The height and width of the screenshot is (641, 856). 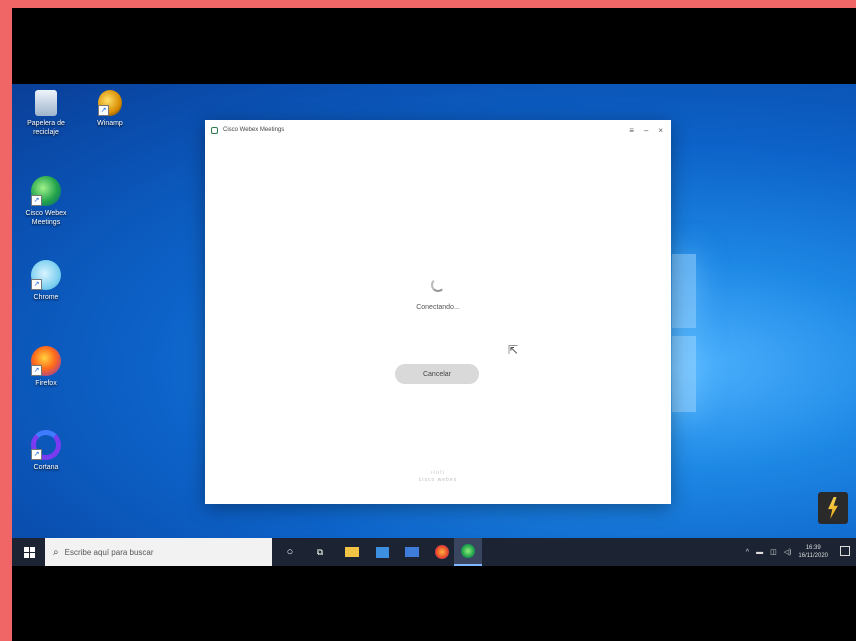 I want to click on webex-icon: ↗, so click(x=46, y=191).